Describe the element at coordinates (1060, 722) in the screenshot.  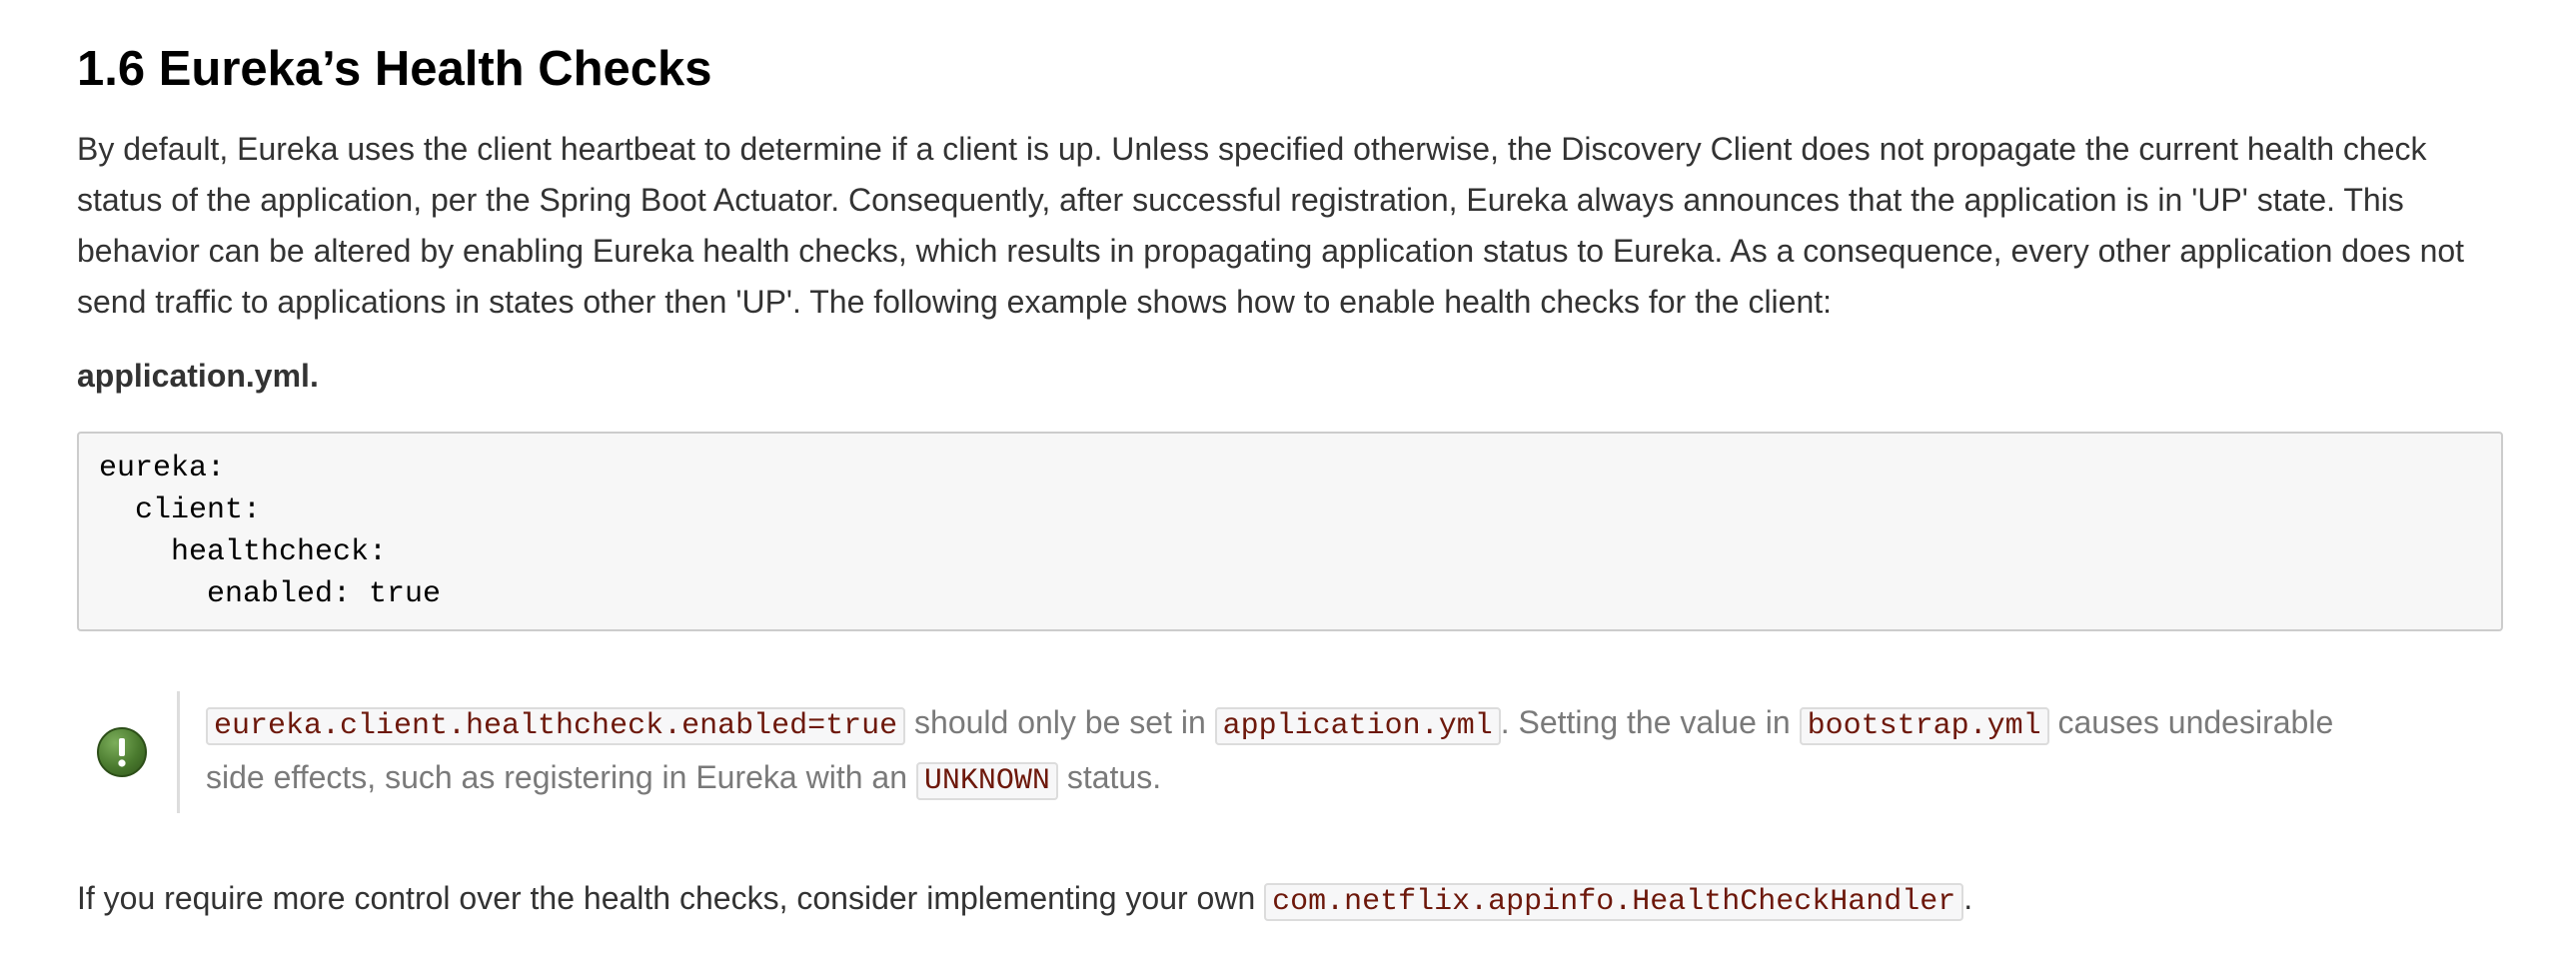
I see `admonition-text: should only be set in` at that location.